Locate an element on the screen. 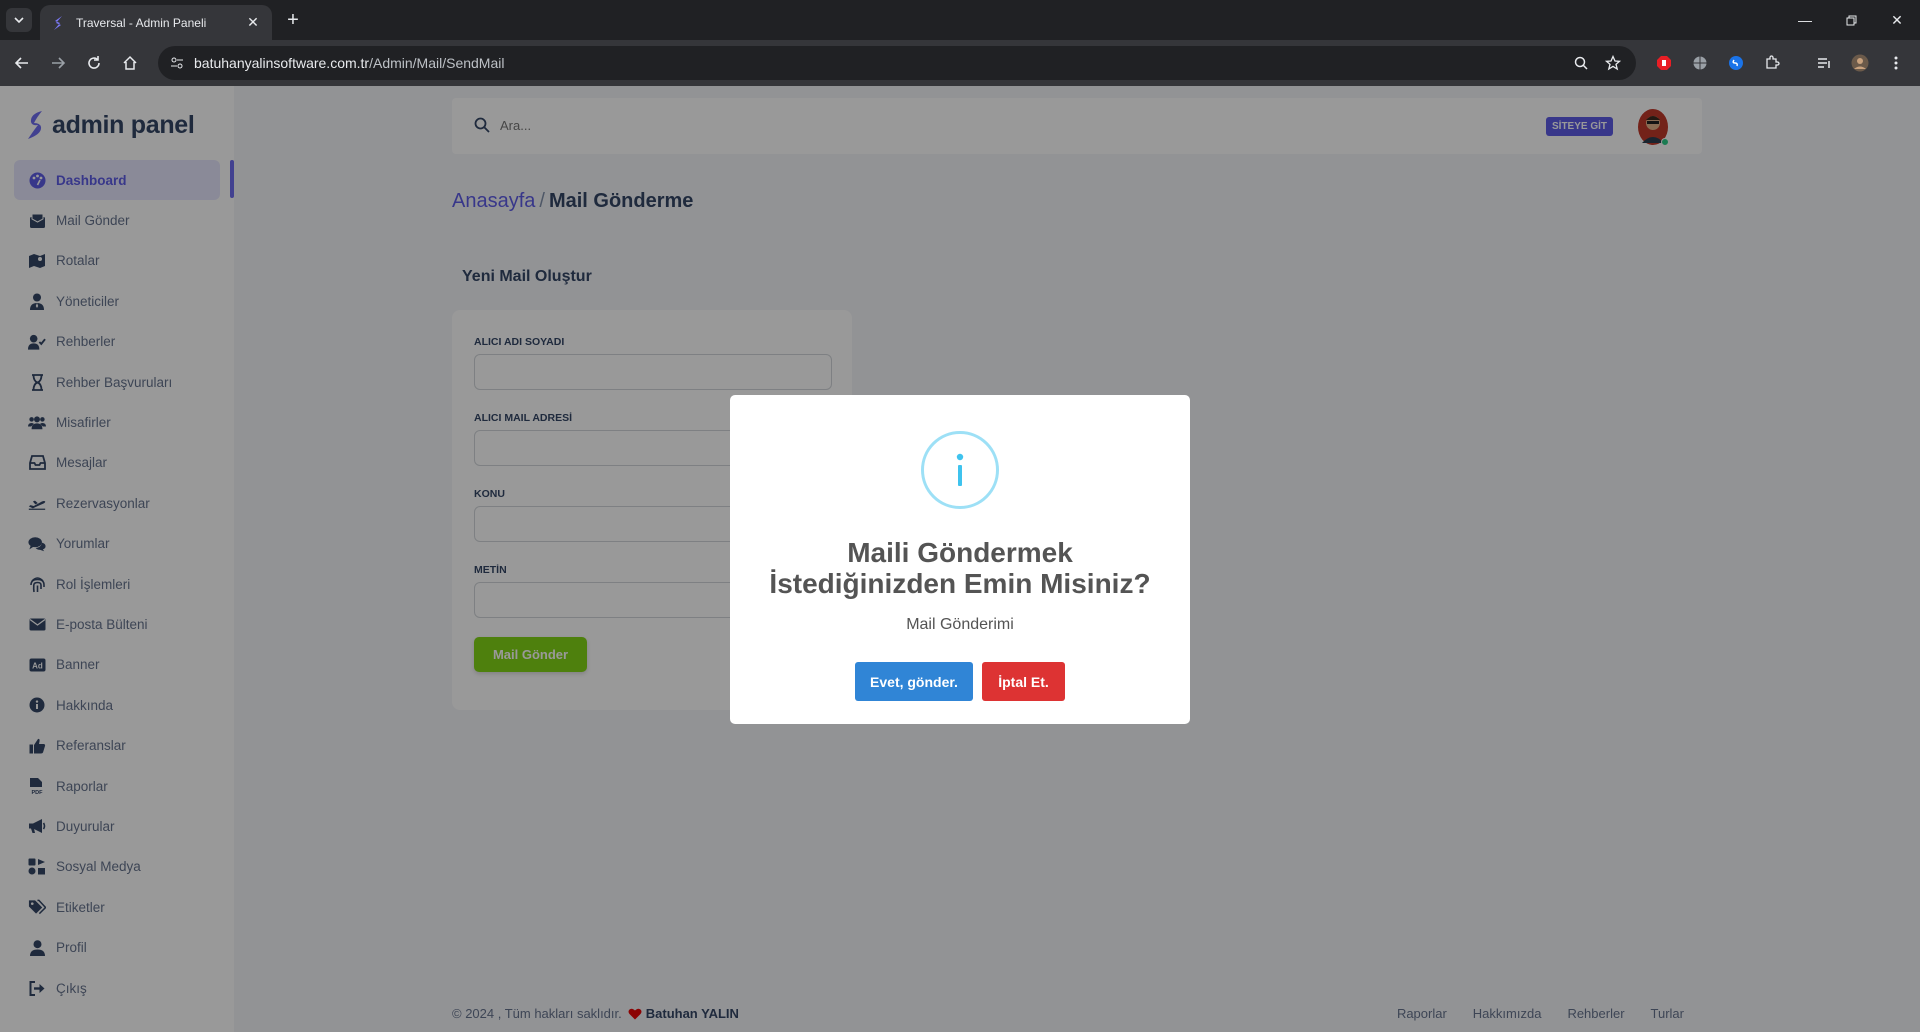  arrow-left-icon is located at coordinates (21, 63).